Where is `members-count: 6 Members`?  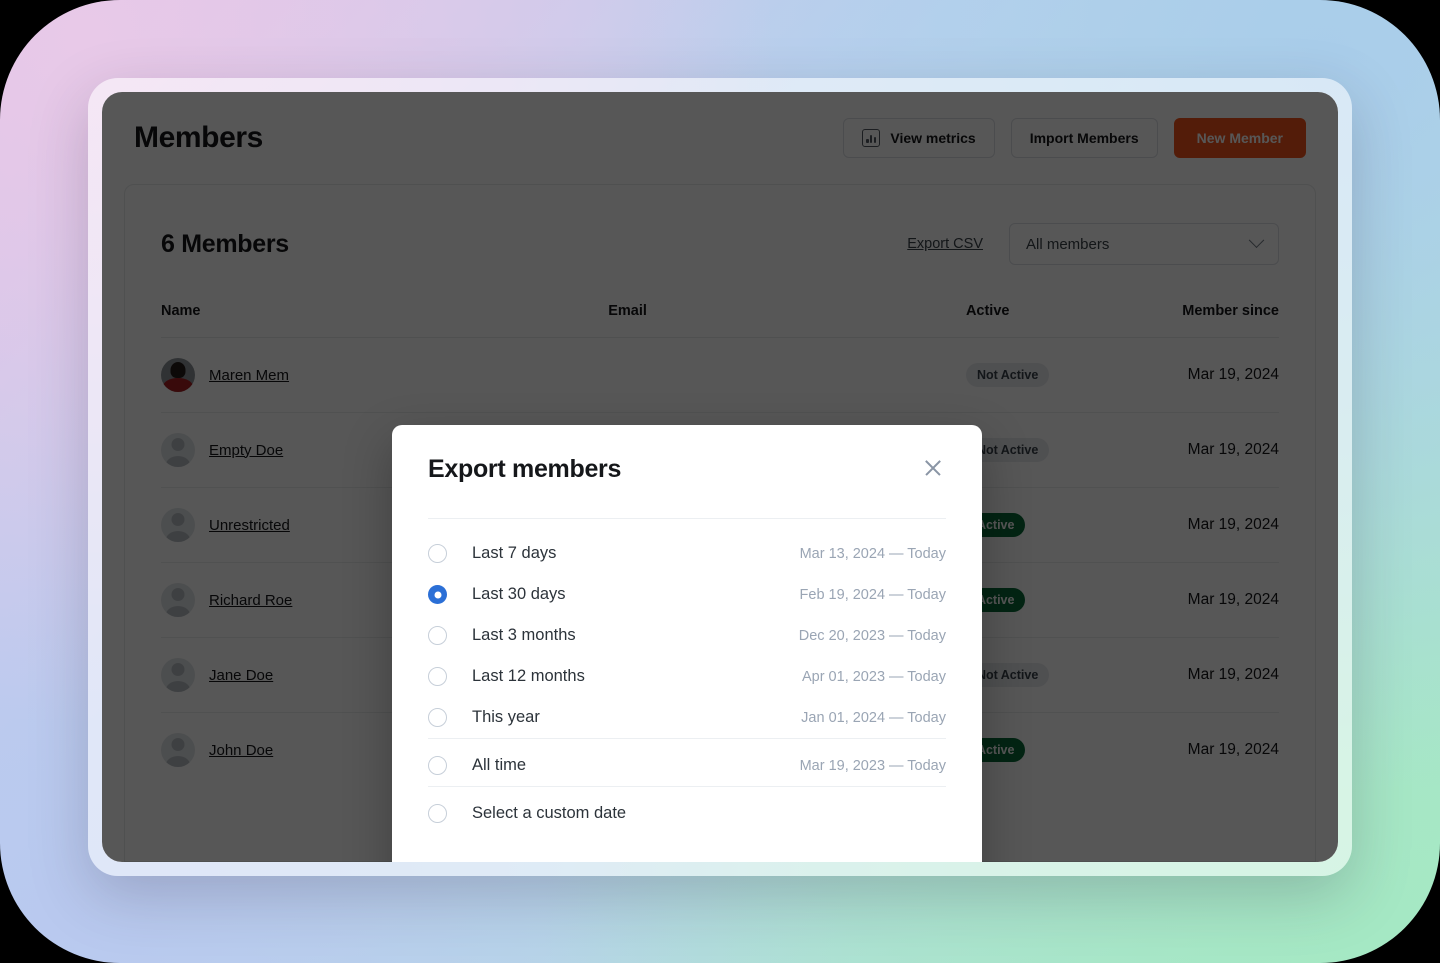
members-count: 6 Members is located at coordinates (225, 243).